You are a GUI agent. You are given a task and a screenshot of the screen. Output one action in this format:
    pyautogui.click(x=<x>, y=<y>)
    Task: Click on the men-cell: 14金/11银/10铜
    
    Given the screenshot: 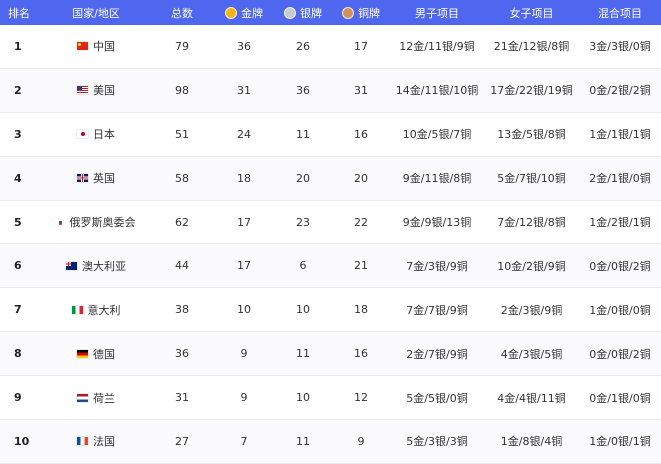 What is the action you would take?
    pyautogui.click(x=437, y=91)
    